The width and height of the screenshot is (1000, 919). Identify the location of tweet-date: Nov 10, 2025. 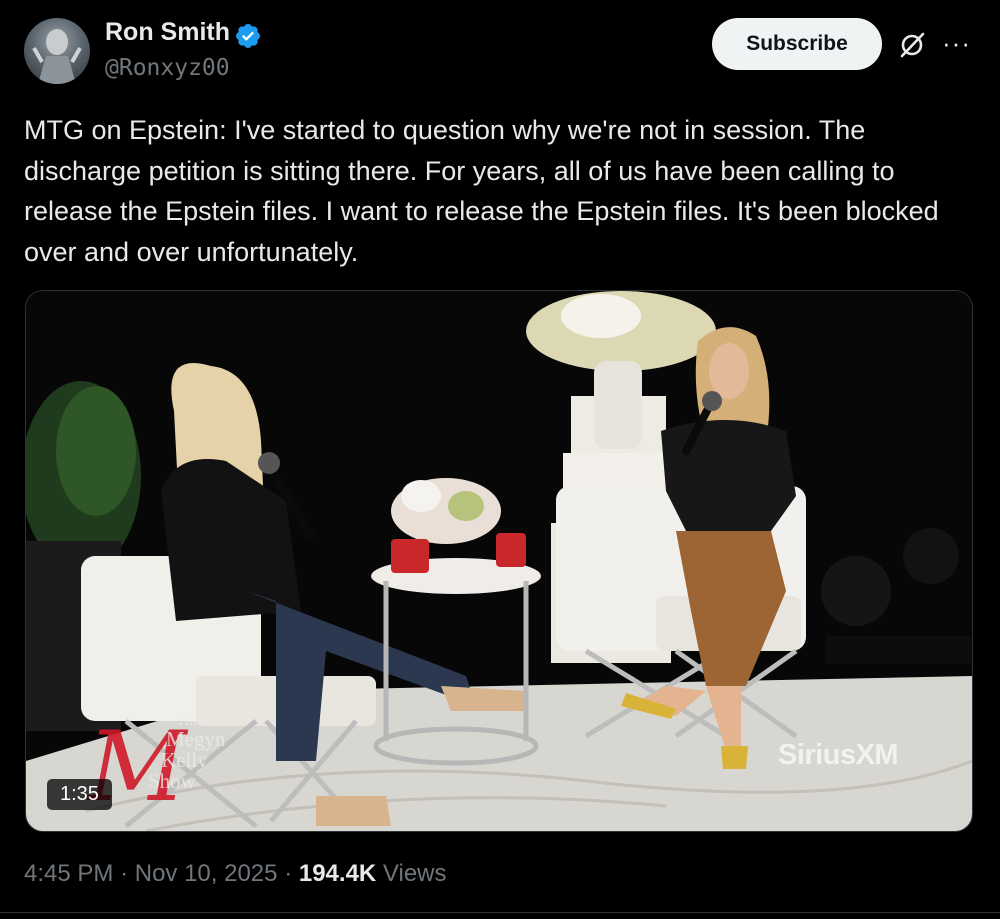
(206, 873).